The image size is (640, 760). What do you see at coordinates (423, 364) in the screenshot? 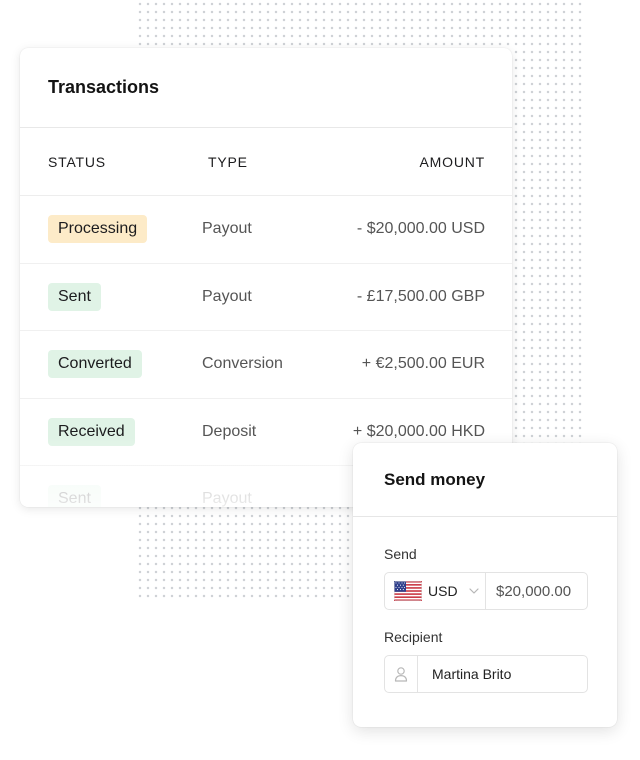
I see `transaction-amount: + €2,500.00 EUR` at bounding box center [423, 364].